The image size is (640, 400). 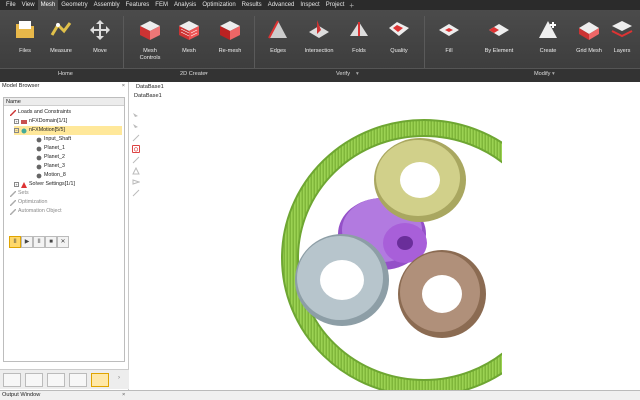 I want to click on remesh-button: Re-mesh, so click(x=230, y=39).